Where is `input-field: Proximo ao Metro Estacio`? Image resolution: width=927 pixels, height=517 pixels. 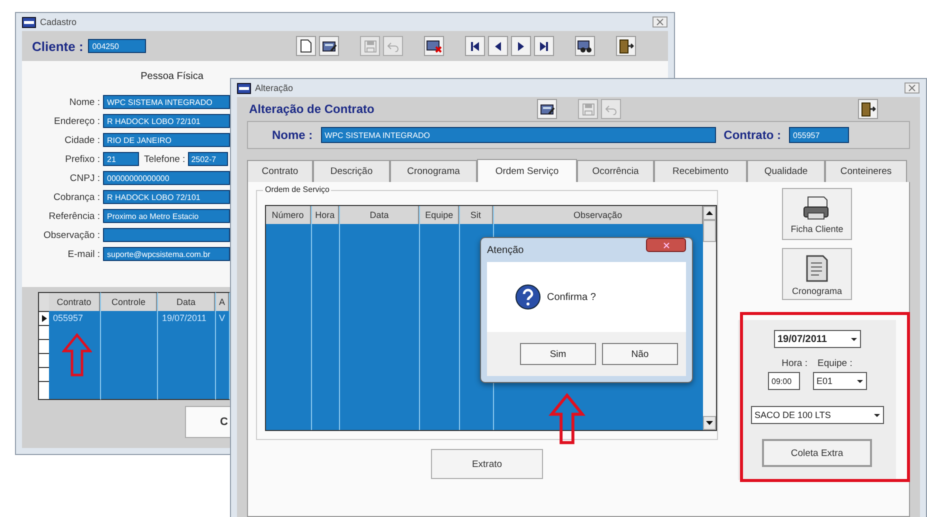 input-field: Proximo ao Metro Estacio is located at coordinates (166, 216).